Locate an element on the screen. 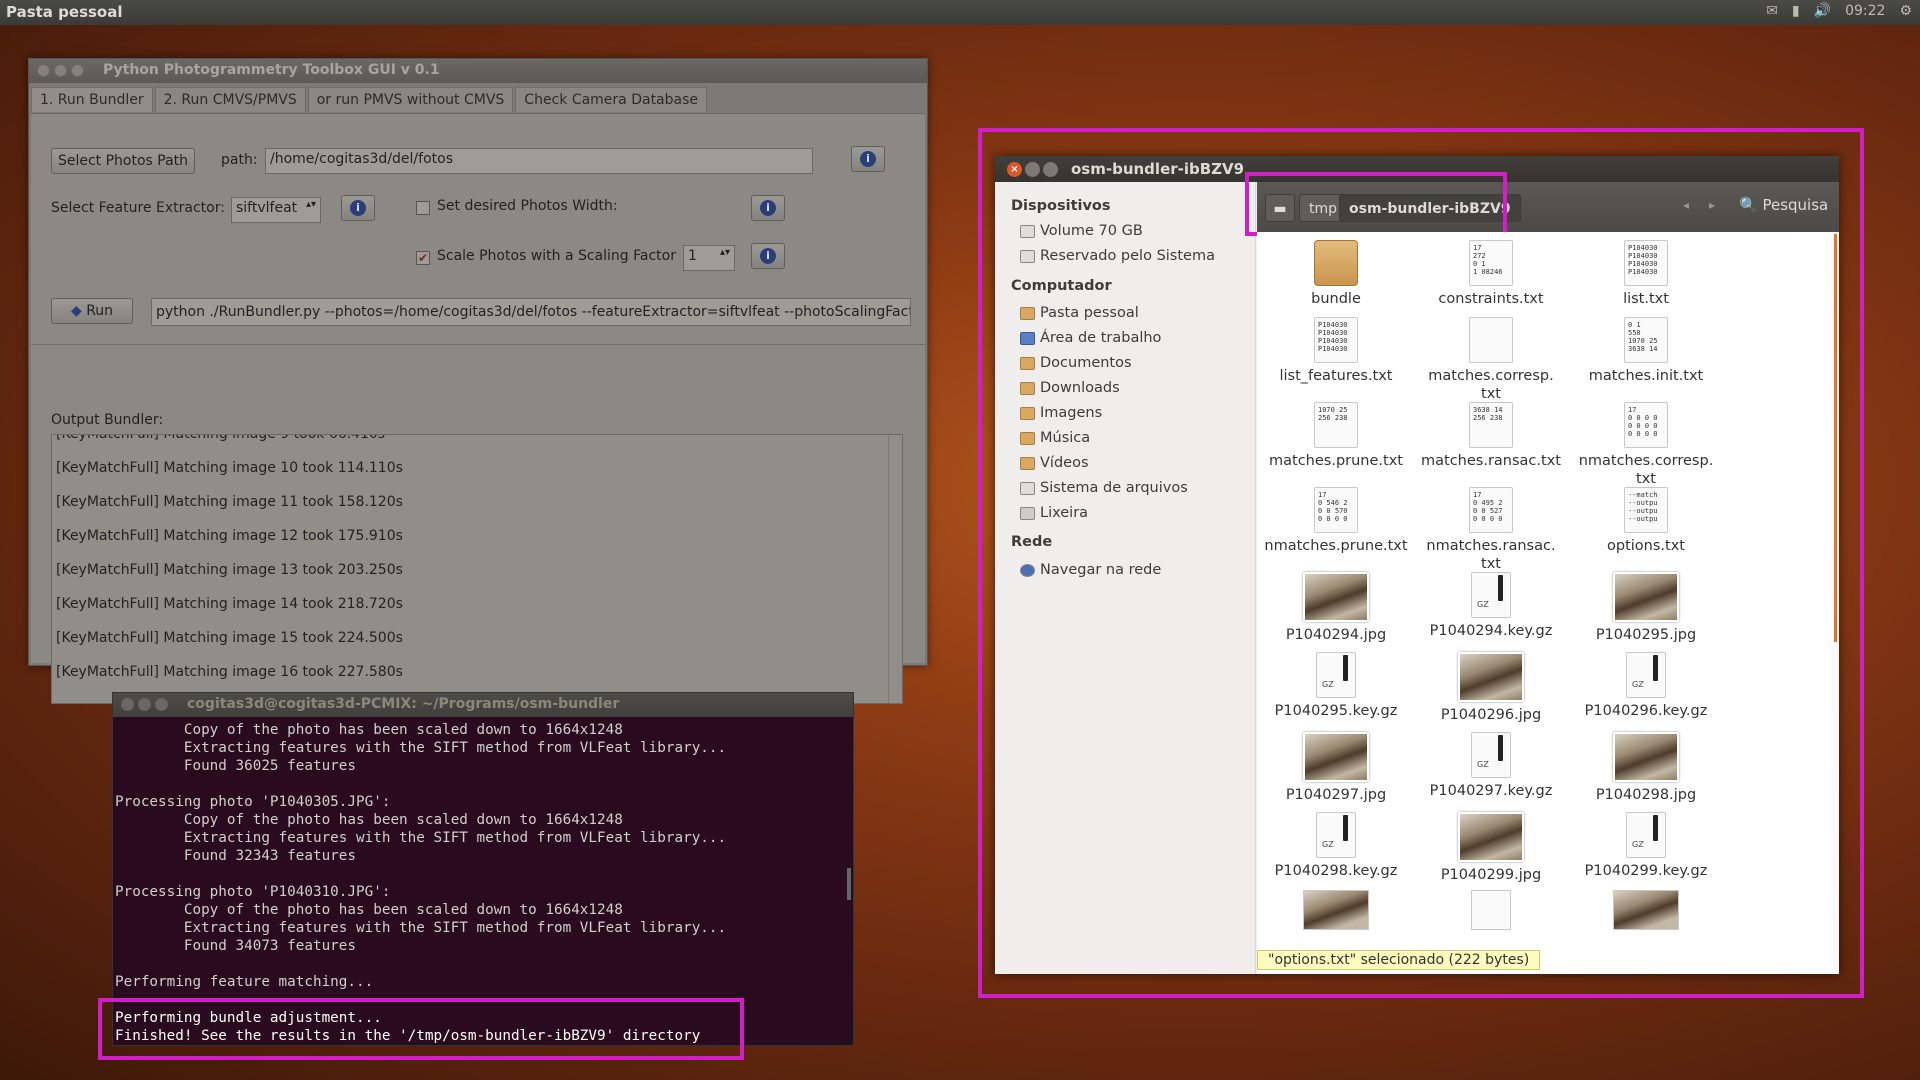  file-item: P1040296.jpg is located at coordinates (1491, 688).